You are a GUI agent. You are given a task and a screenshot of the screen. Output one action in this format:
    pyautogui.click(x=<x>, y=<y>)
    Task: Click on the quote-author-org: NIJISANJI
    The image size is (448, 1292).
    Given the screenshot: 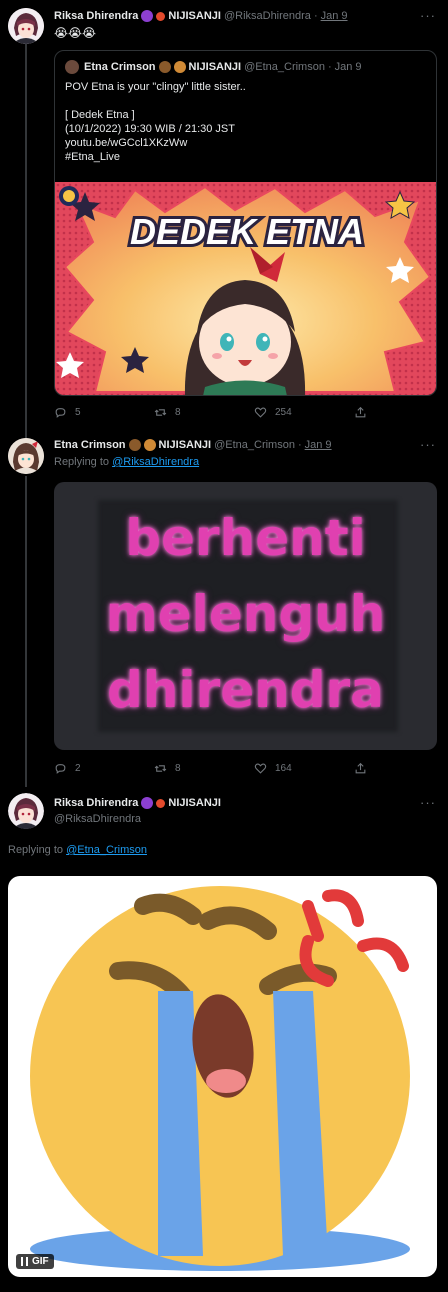 What is the action you would take?
    pyautogui.click(x=215, y=67)
    